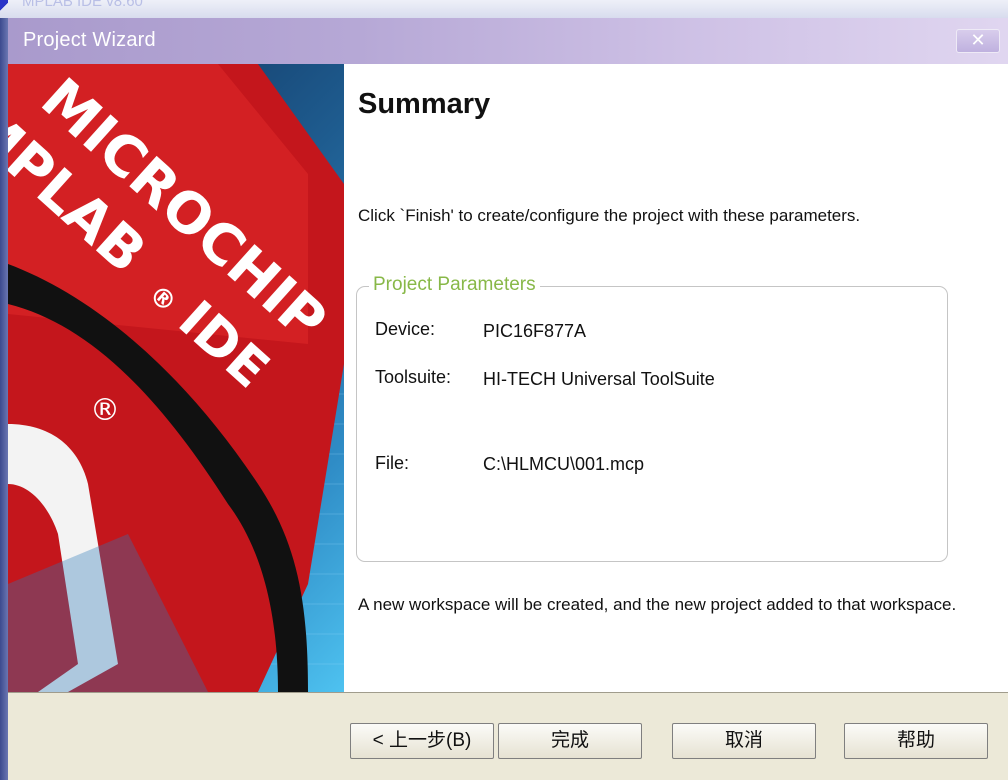  What do you see at coordinates (105, 410) in the screenshot?
I see `registered-mark: ®` at bounding box center [105, 410].